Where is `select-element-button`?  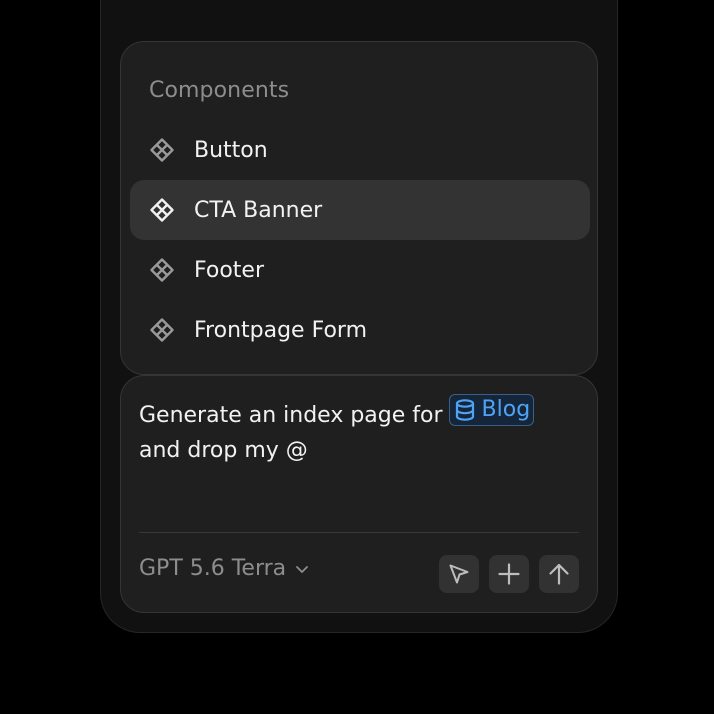 select-element-button is located at coordinates (459, 574).